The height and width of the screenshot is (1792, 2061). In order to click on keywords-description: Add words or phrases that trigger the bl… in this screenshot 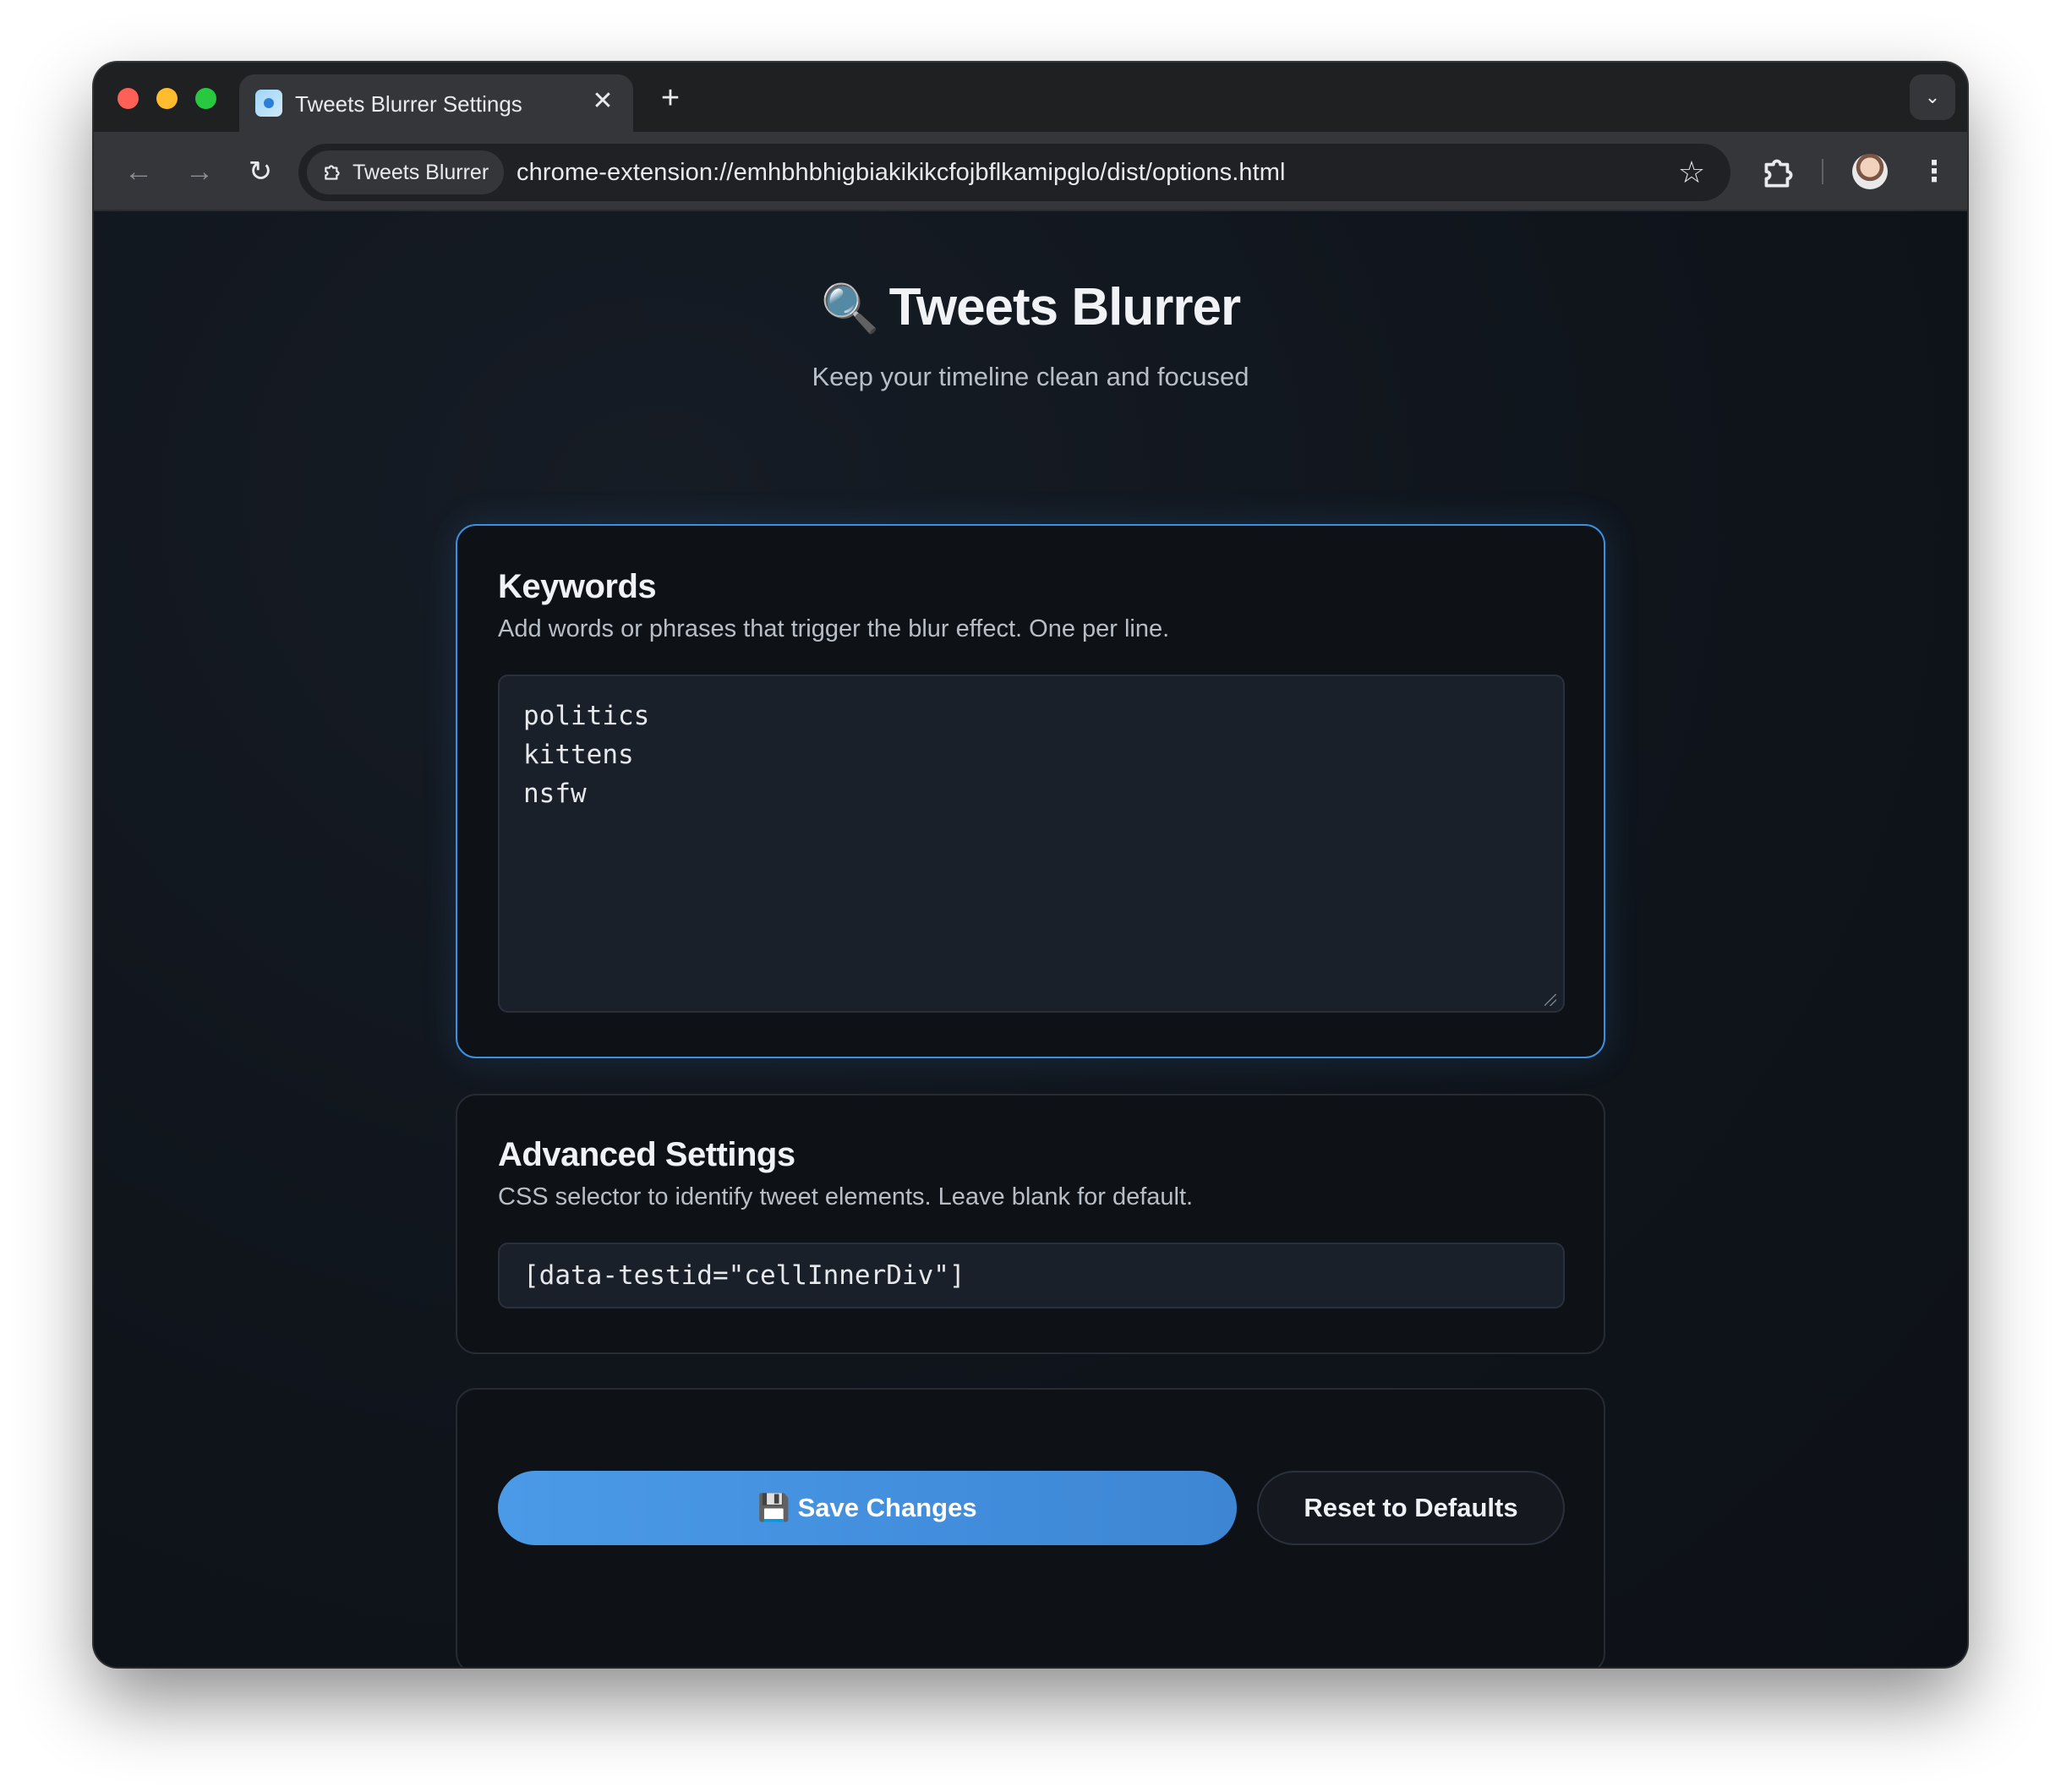, I will do `click(834, 628)`.